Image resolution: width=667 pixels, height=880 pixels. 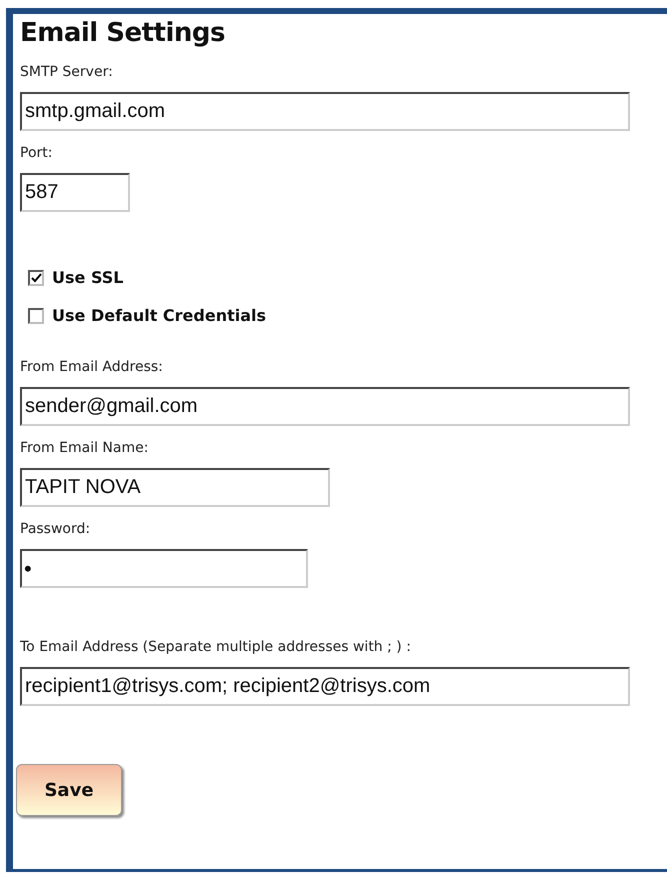 What do you see at coordinates (159, 316) in the screenshot?
I see `checkbox-label: Use Default Credentials` at bounding box center [159, 316].